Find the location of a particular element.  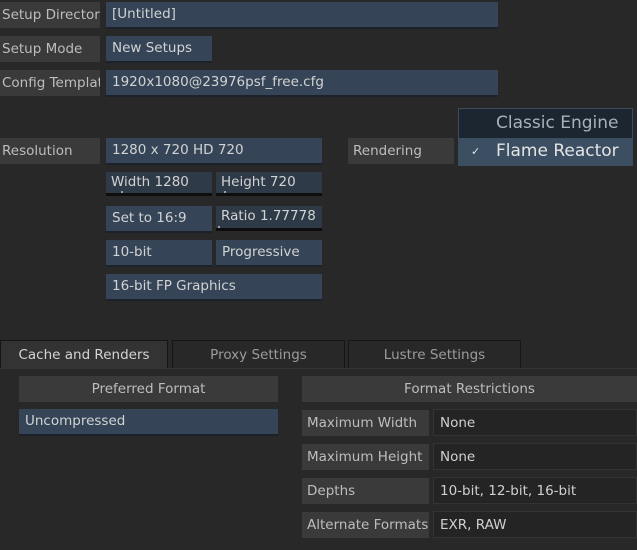

scan-mode-button: Progressive is located at coordinates (269, 253).